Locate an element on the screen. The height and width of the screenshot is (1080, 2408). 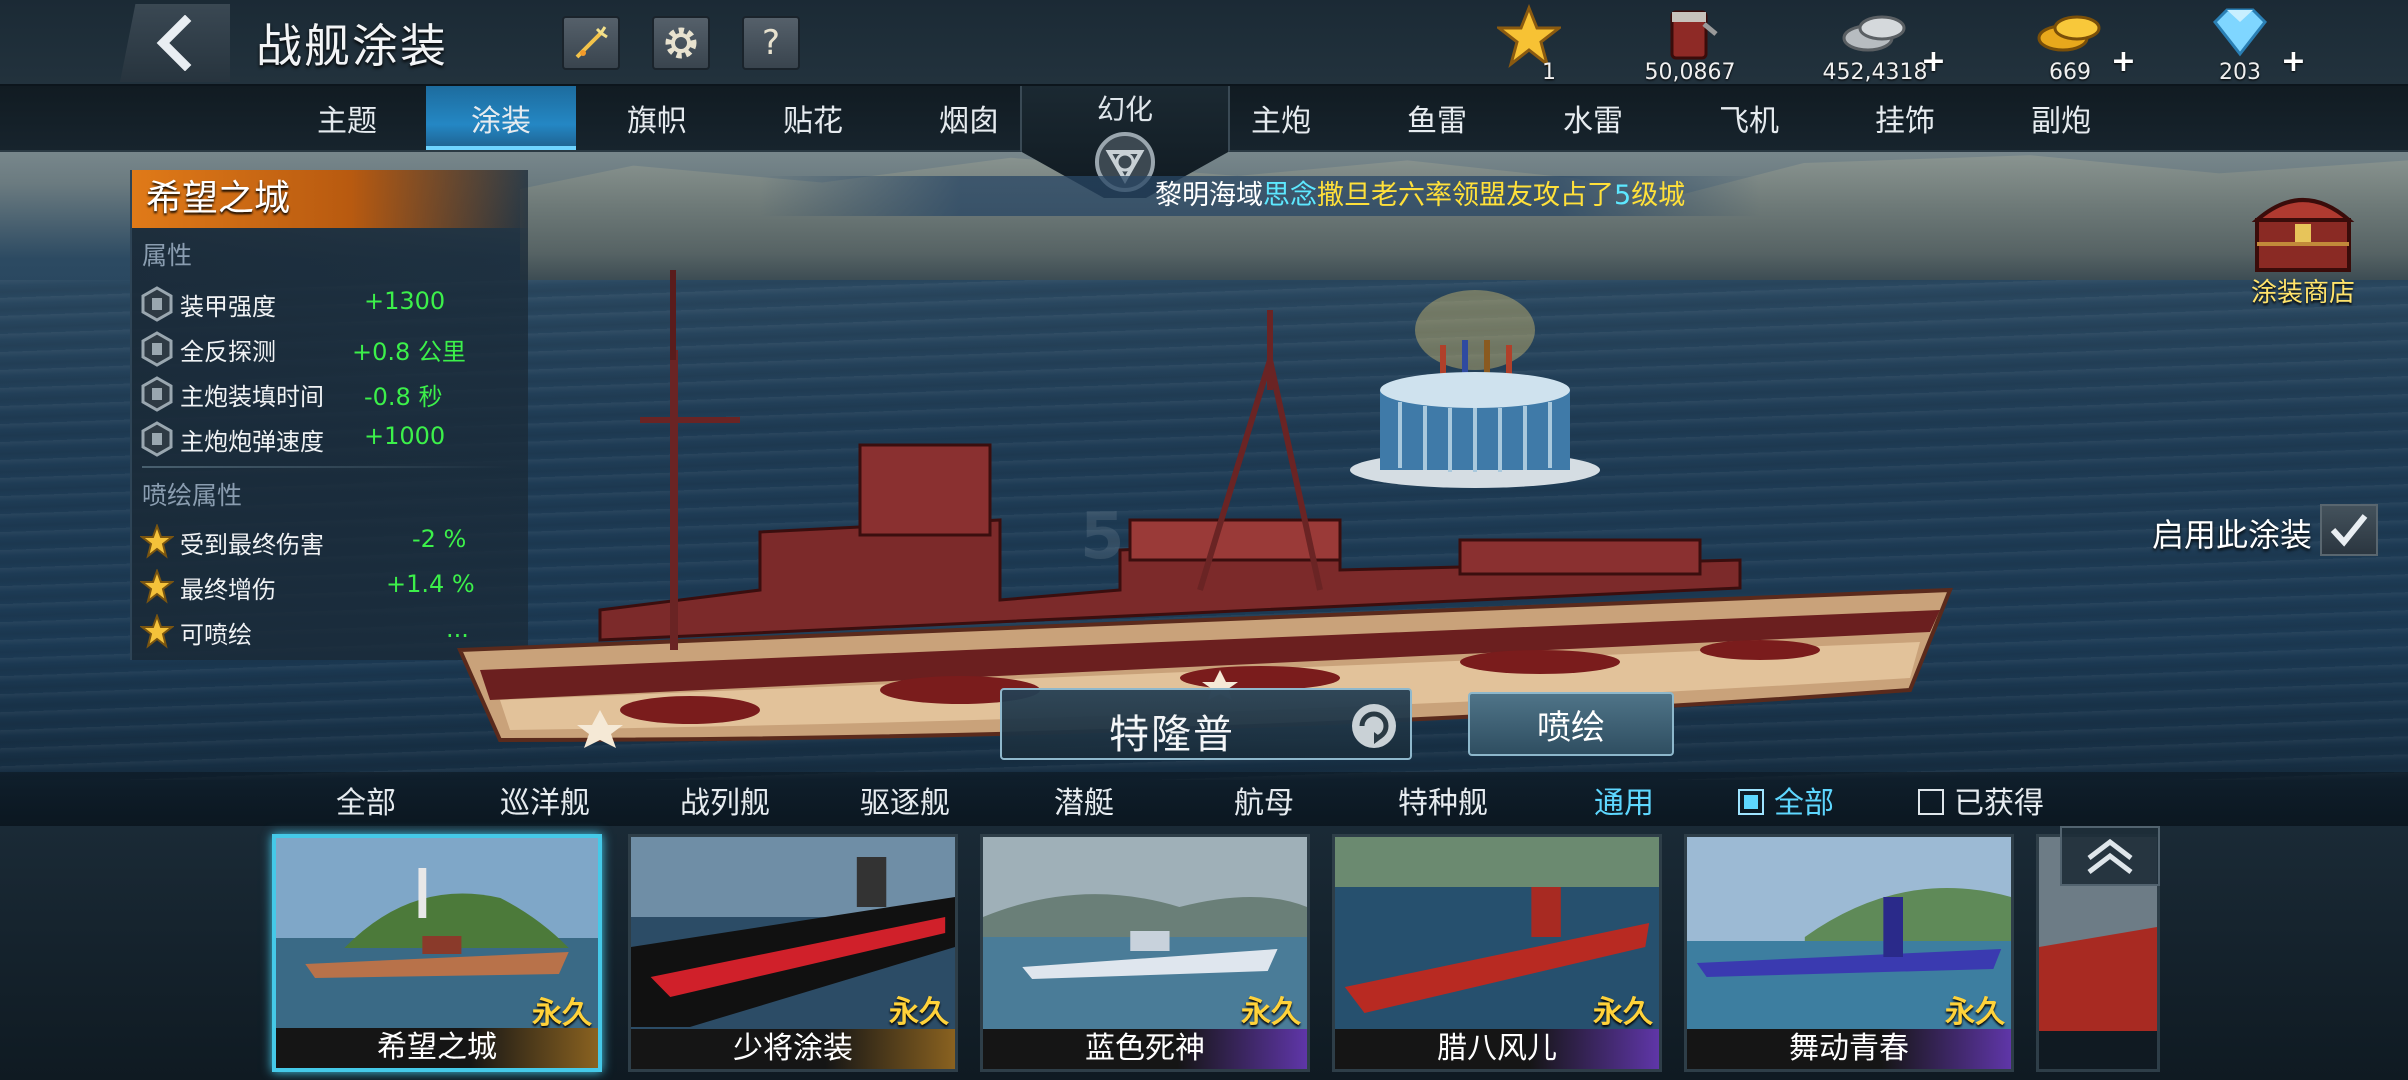
enable-skin-label: 启用此涂装 is located at coordinates (2232, 535).